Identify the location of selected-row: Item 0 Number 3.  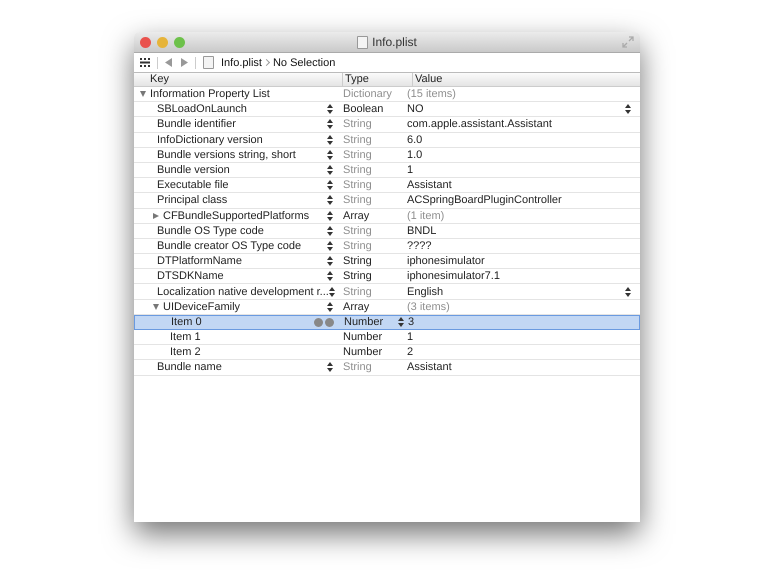
(387, 322).